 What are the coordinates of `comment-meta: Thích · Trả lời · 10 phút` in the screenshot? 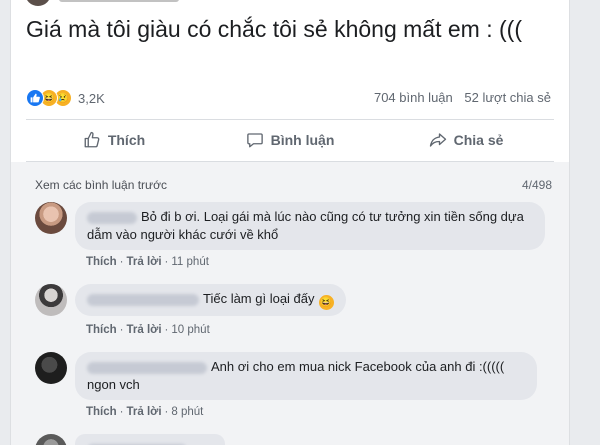 It's located at (148, 330).